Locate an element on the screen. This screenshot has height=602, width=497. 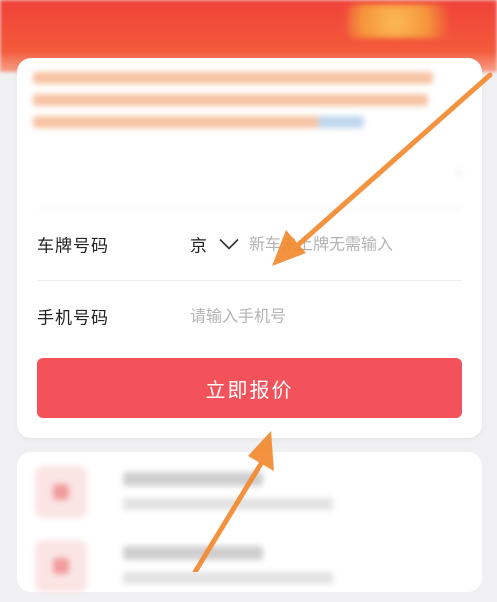
chevron-down-icon is located at coordinates (229, 244).